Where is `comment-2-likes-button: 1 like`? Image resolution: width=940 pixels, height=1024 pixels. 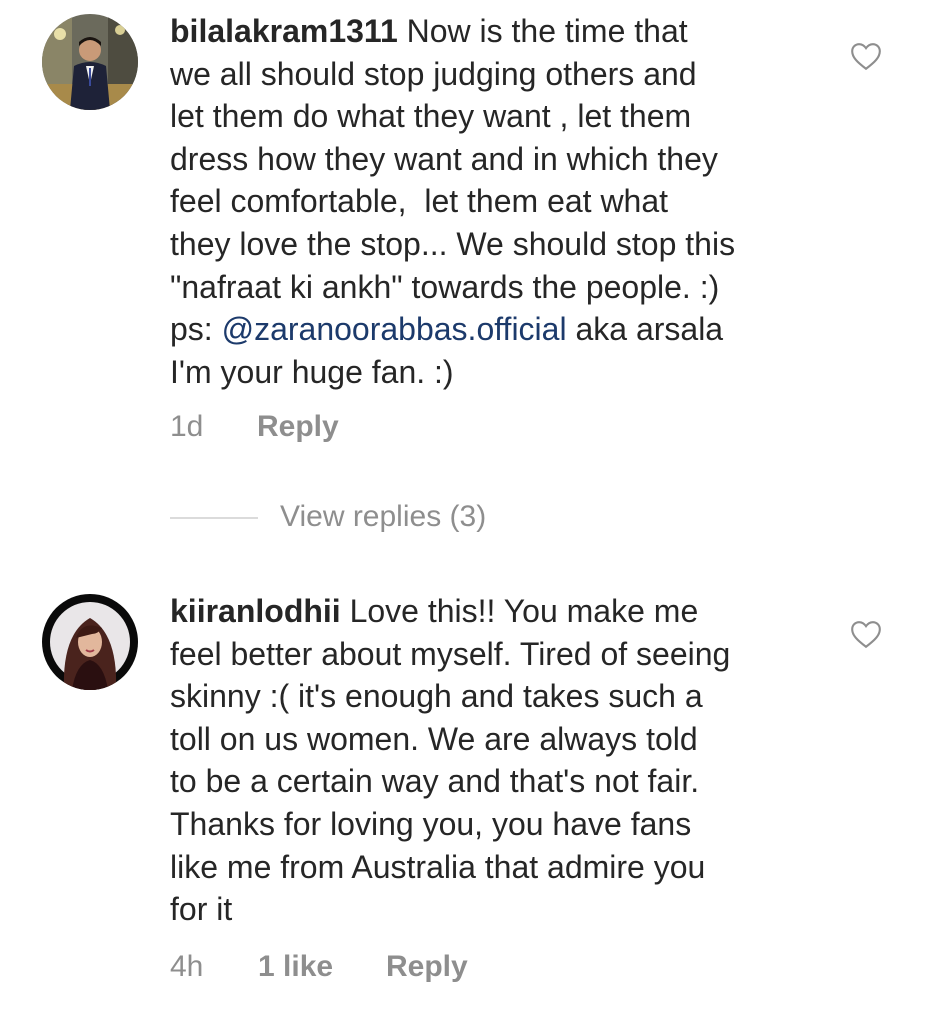
comment-2-likes-button: 1 like is located at coordinates (295, 967).